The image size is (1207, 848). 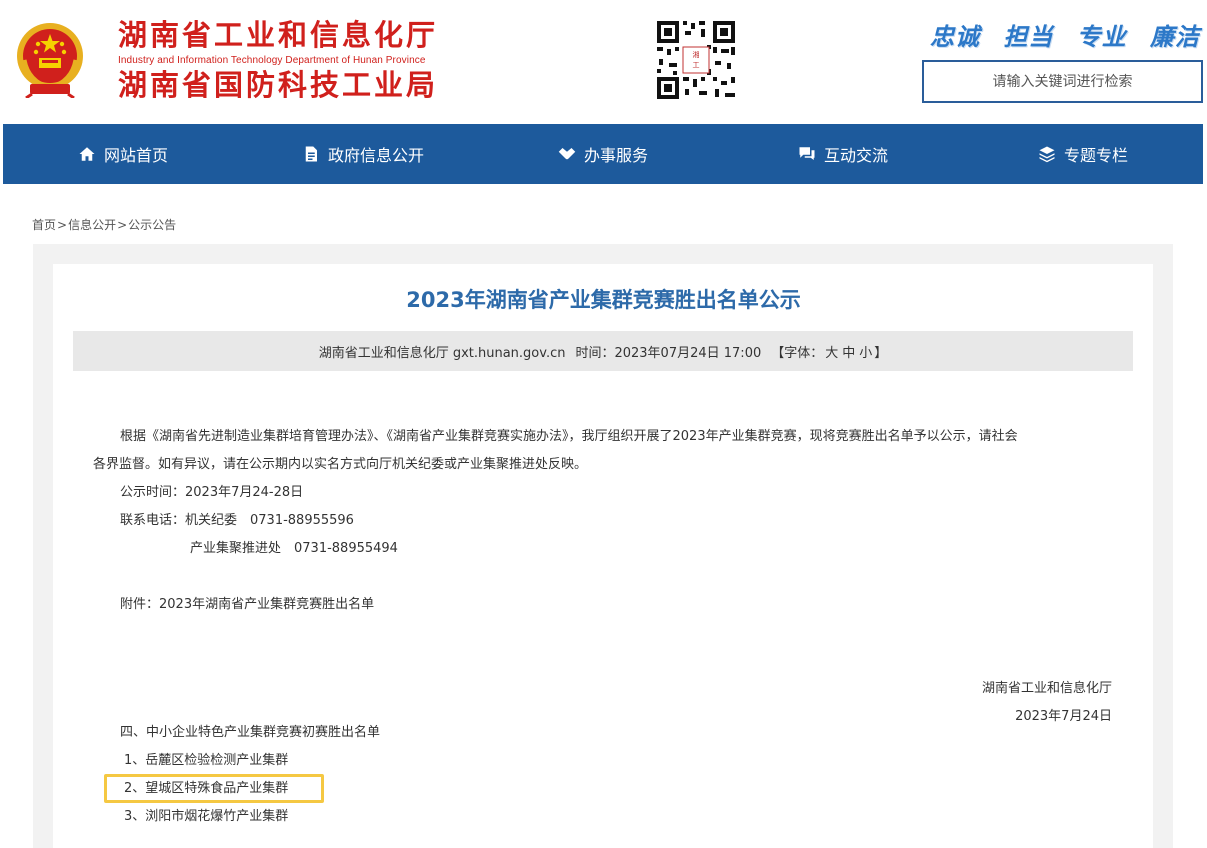 I want to click on section-title: 四、中小企业特色产业集群竞赛初赛胜出名单, so click(x=250, y=732).